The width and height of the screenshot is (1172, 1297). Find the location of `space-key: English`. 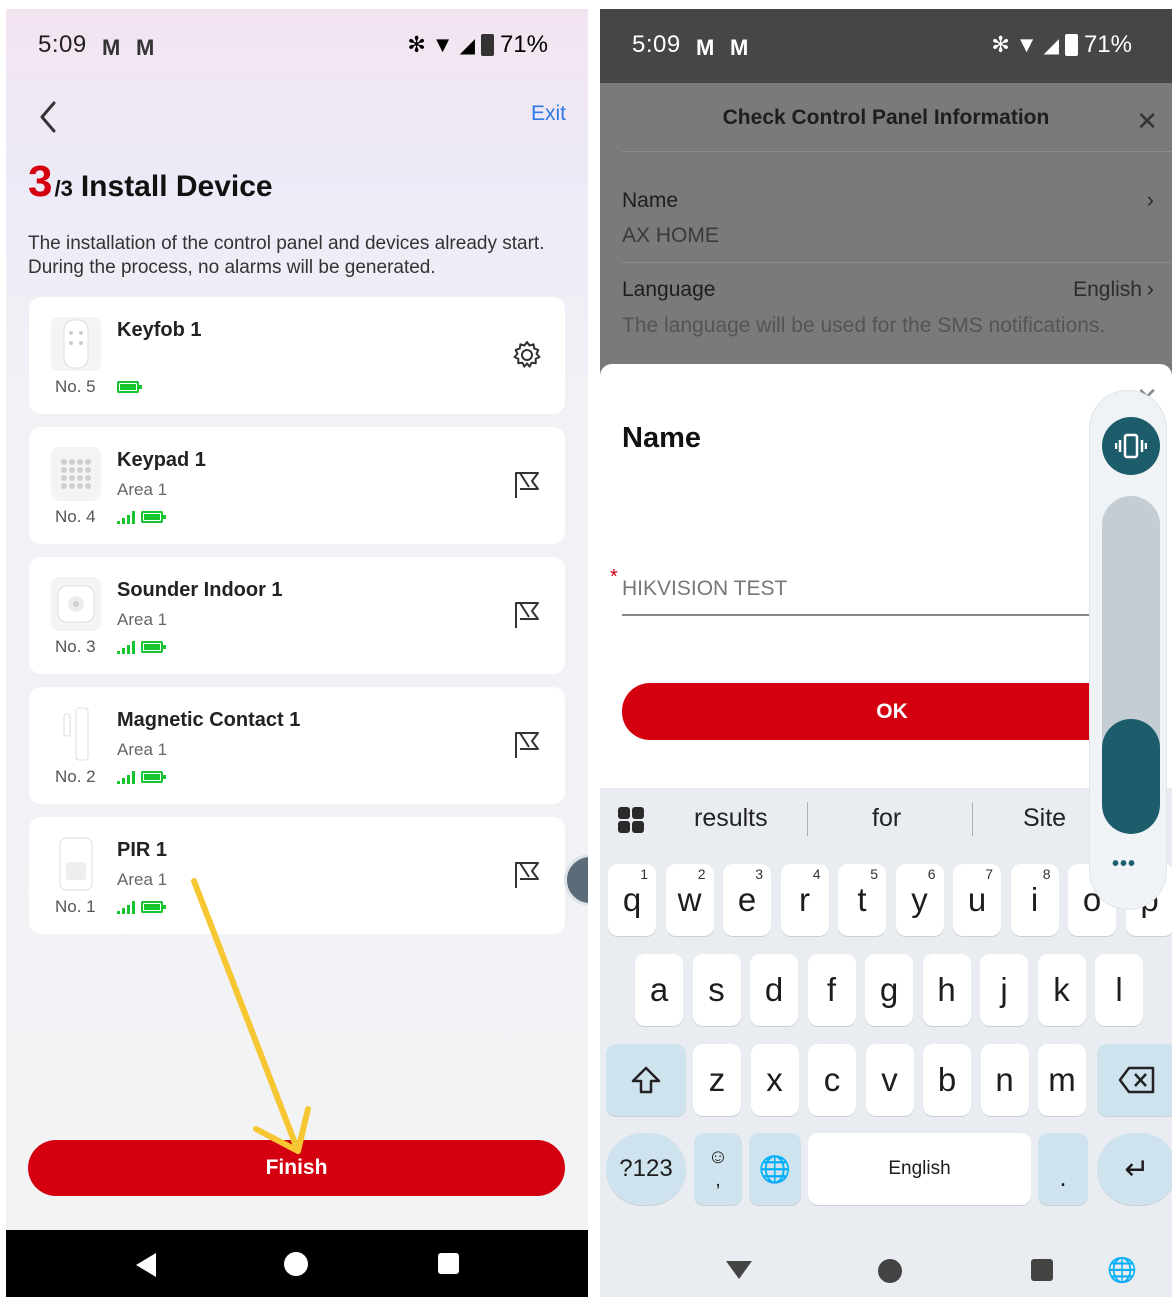

space-key: English is located at coordinates (919, 1169).